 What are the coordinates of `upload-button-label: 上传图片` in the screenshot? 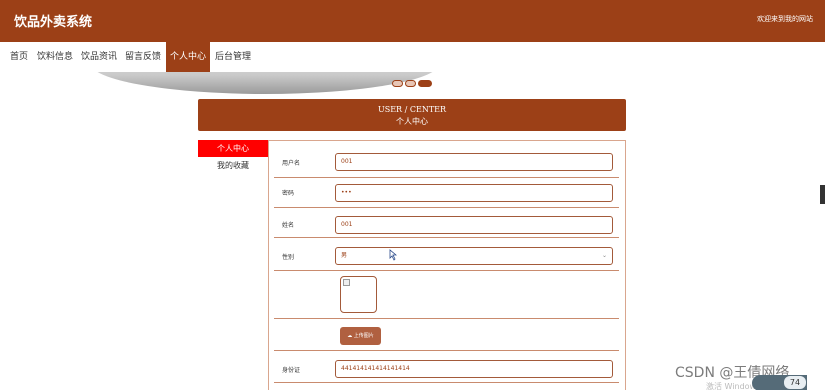 It's located at (363, 336).